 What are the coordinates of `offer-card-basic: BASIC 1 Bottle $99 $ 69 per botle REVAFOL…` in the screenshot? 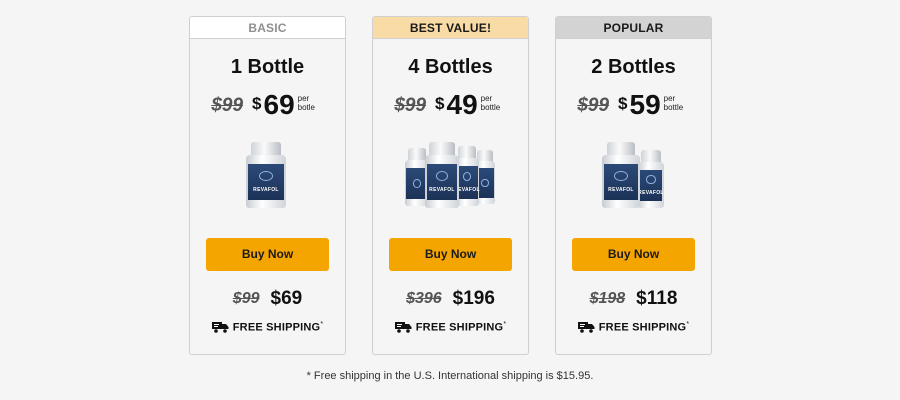 It's located at (267, 185).